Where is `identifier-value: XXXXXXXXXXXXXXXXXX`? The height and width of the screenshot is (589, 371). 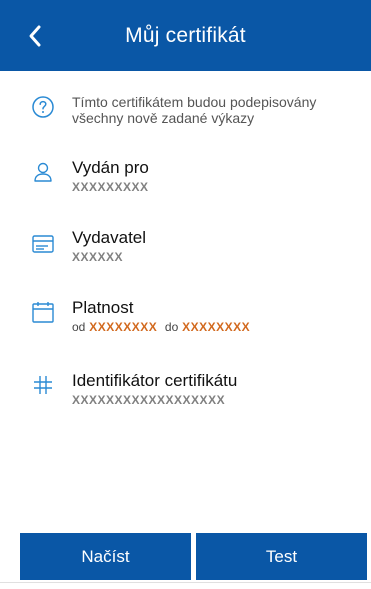 identifier-value: XXXXXXXXXXXXXXXXXX is located at coordinates (149, 400).